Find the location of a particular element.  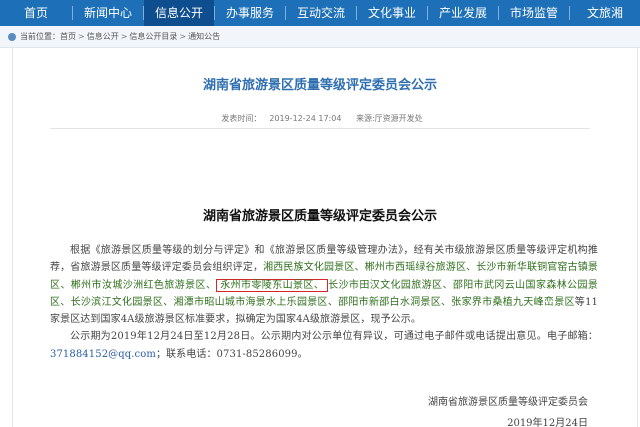

breadcrumb-item-info-public: 信息公开 is located at coordinates (103, 36).